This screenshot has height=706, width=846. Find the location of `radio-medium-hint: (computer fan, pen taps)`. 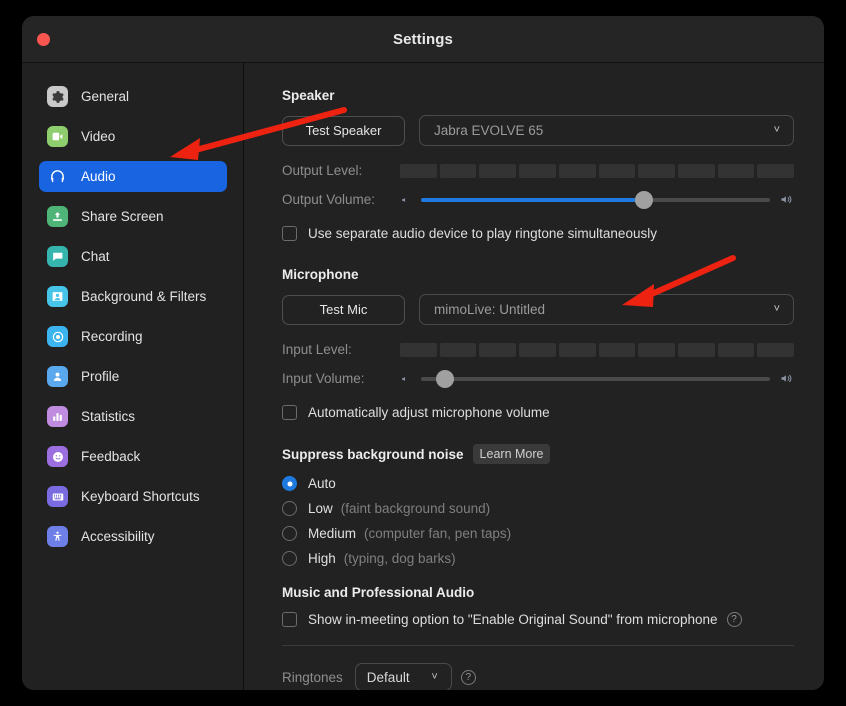

radio-medium-hint: (computer fan, pen taps) is located at coordinates (438, 533).